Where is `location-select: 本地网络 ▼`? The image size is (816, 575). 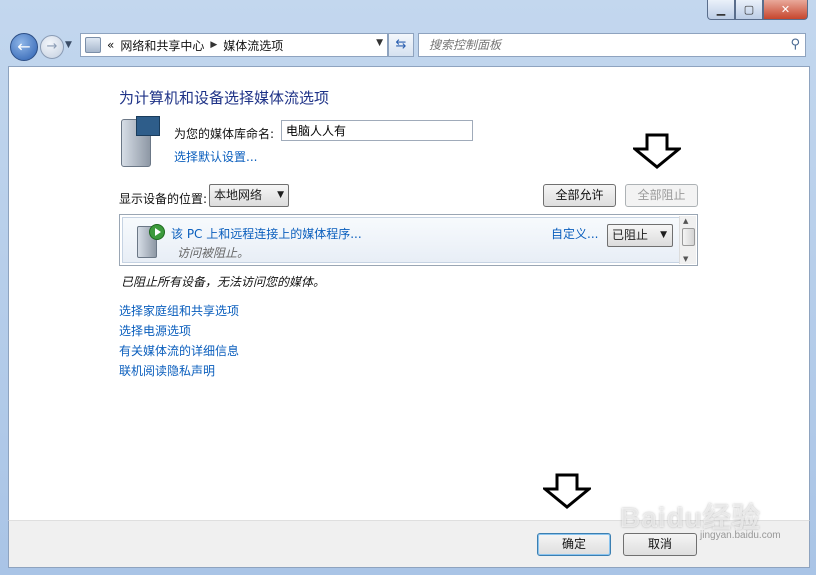 location-select: 本地网络 ▼ is located at coordinates (249, 195).